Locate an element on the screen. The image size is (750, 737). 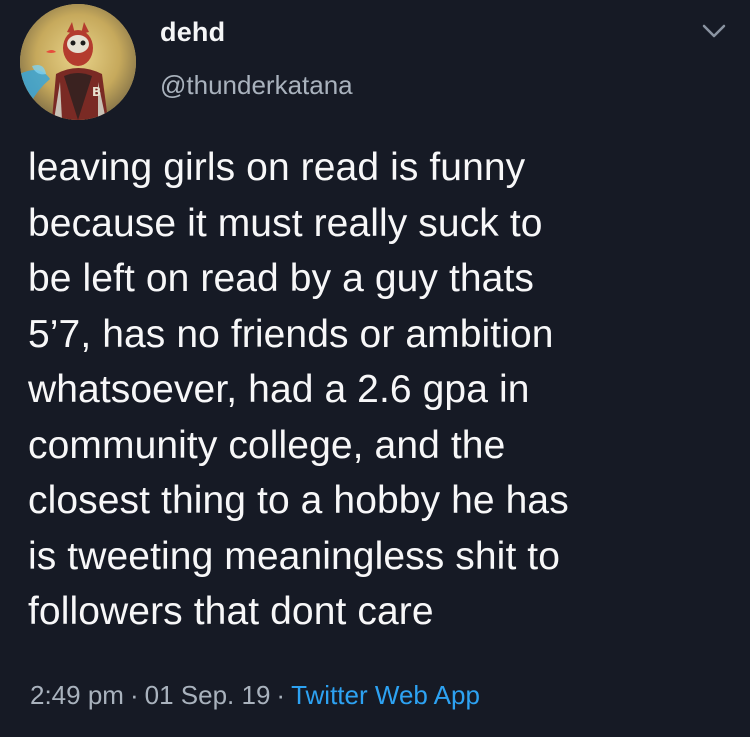
avatar-illustration-icon: B is located at coordinates (78, 62).